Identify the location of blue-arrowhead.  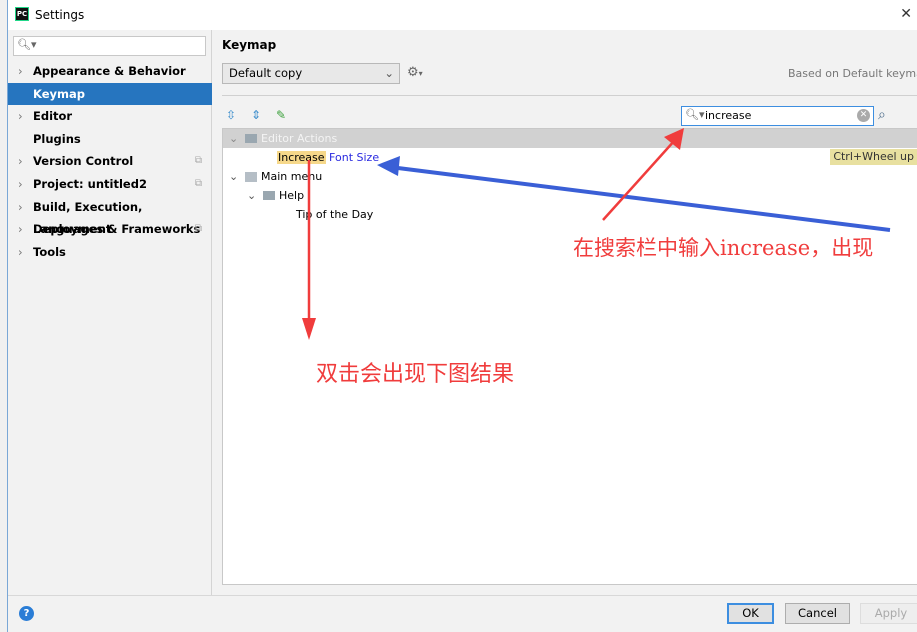
(388, 166).